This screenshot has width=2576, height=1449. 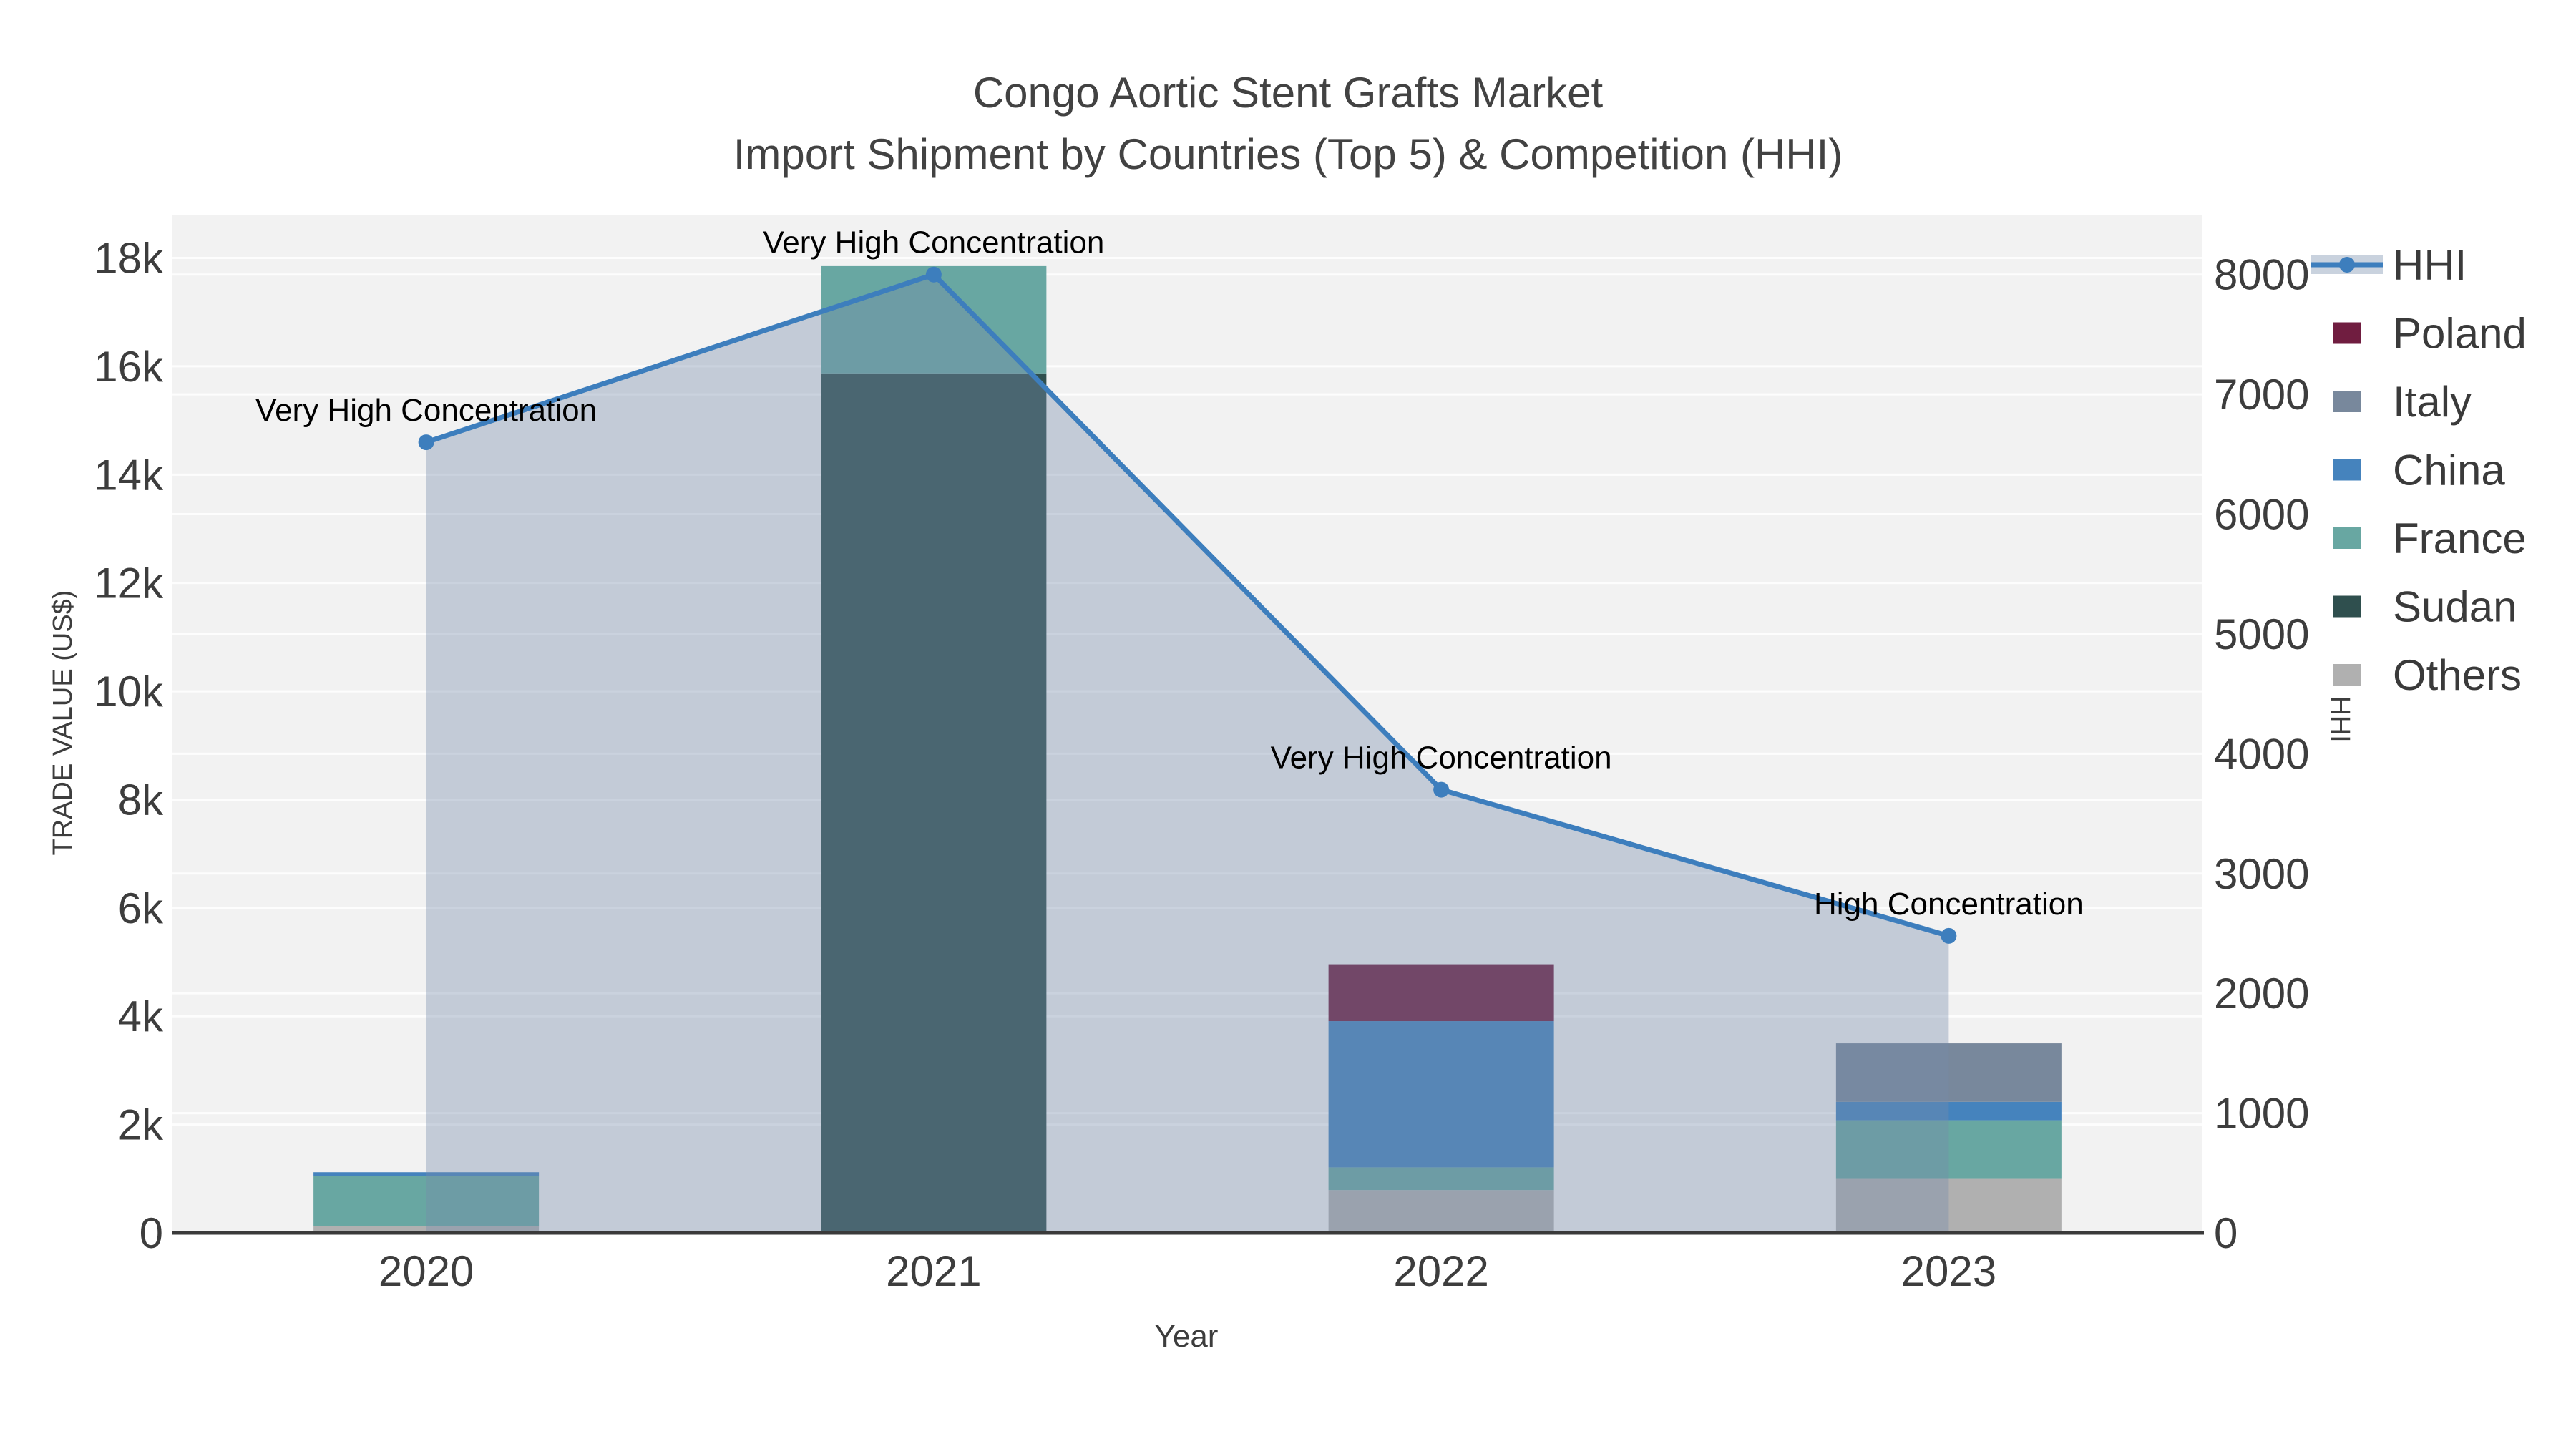 What do you see at coordinates (141, 1016) in the screenshot?
I see `y-left-tick-4k: 4k` at bounding box center [141, 1016].